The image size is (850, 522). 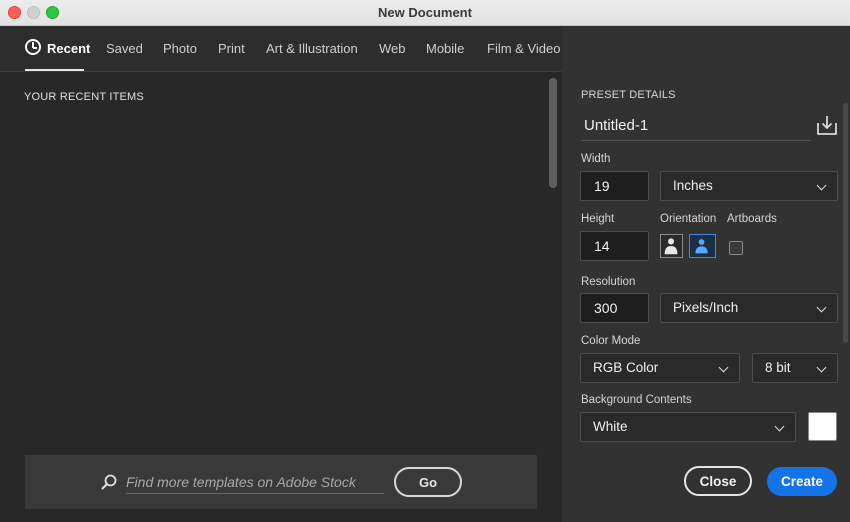 I want to click on artboards-checkbox, so click(x=736, y=248).